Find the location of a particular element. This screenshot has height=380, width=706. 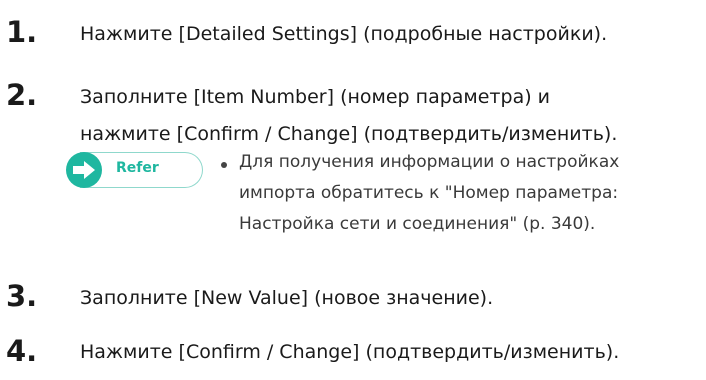

step-line: Заполните [New Value] (новое значение). is located at coordinates (287, 298).